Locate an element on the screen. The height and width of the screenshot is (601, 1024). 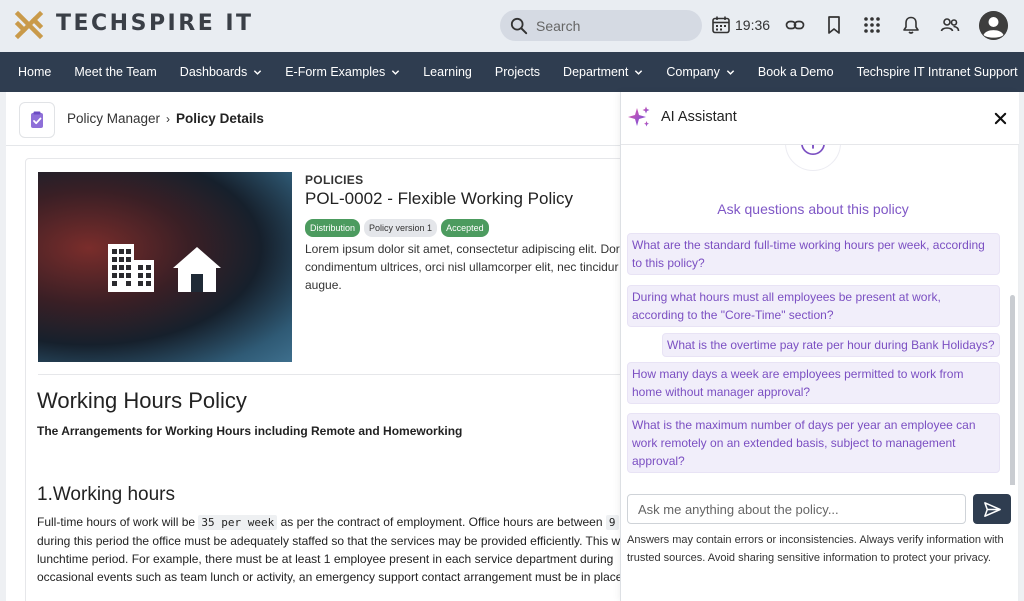
nav-item-label: Projects is located at coordinates (517, 72).